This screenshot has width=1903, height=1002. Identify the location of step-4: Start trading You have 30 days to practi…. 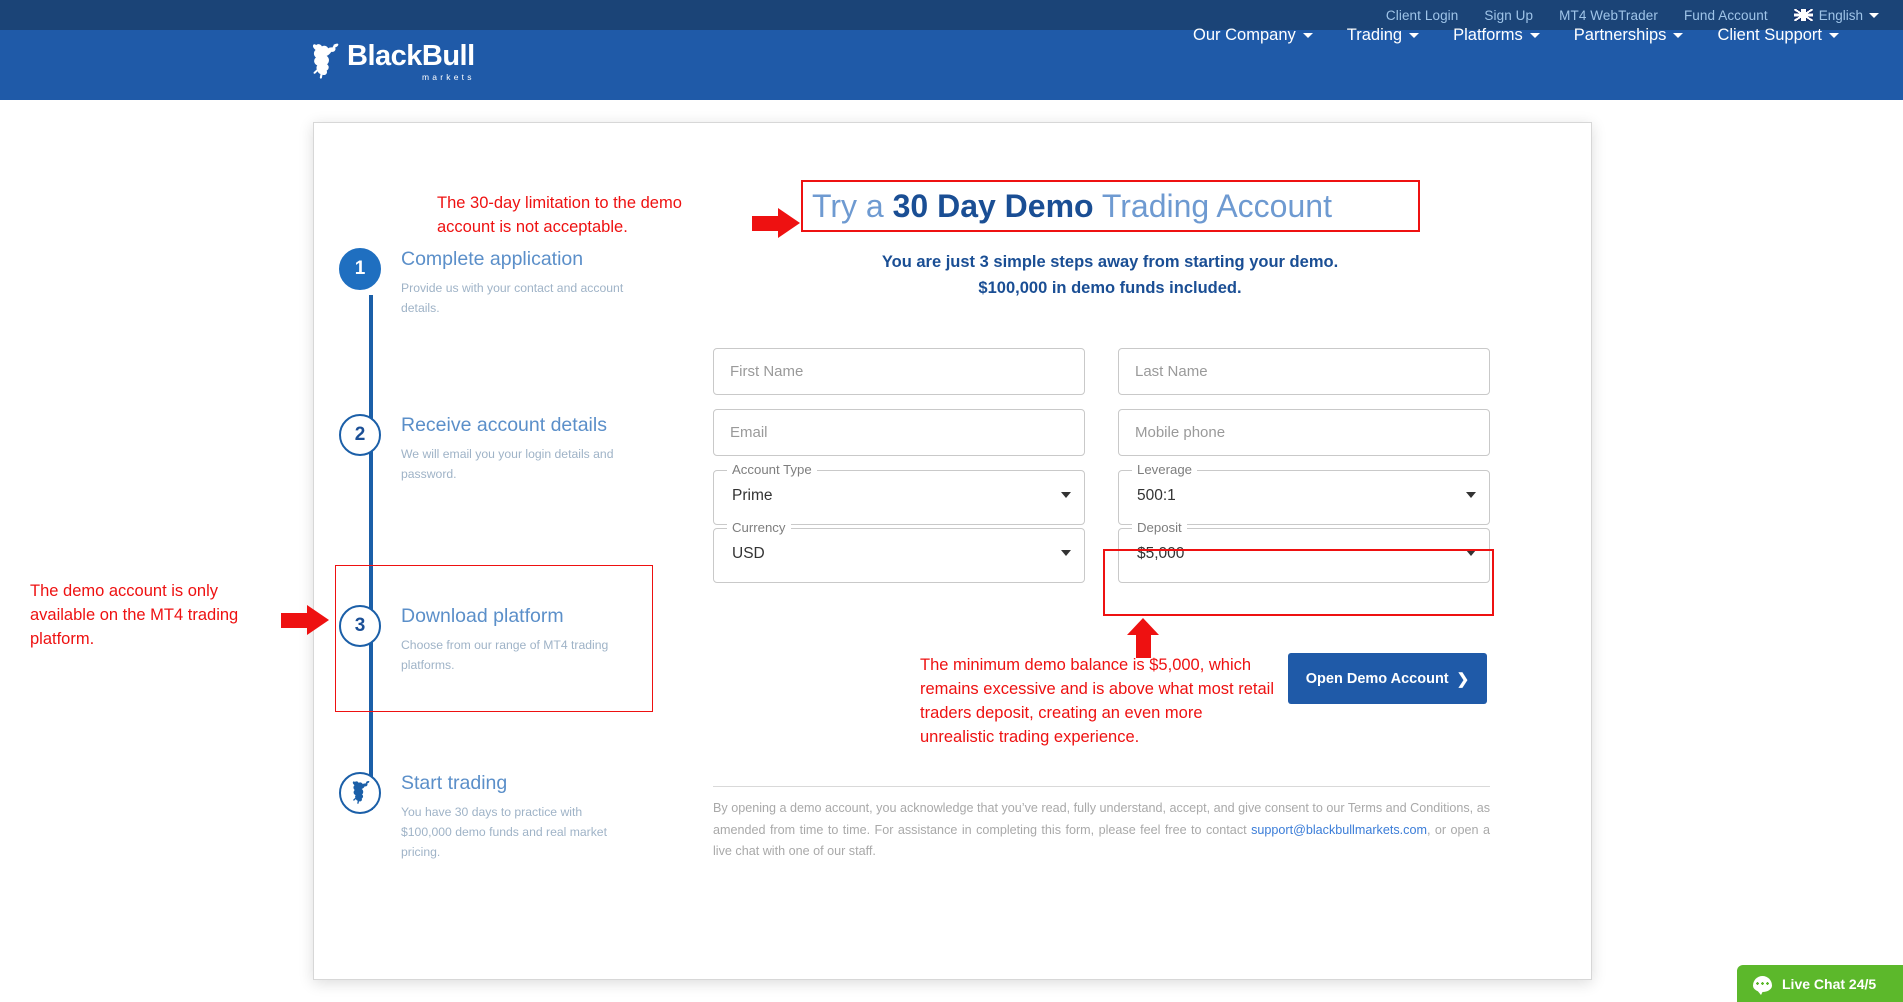
(485, 817).